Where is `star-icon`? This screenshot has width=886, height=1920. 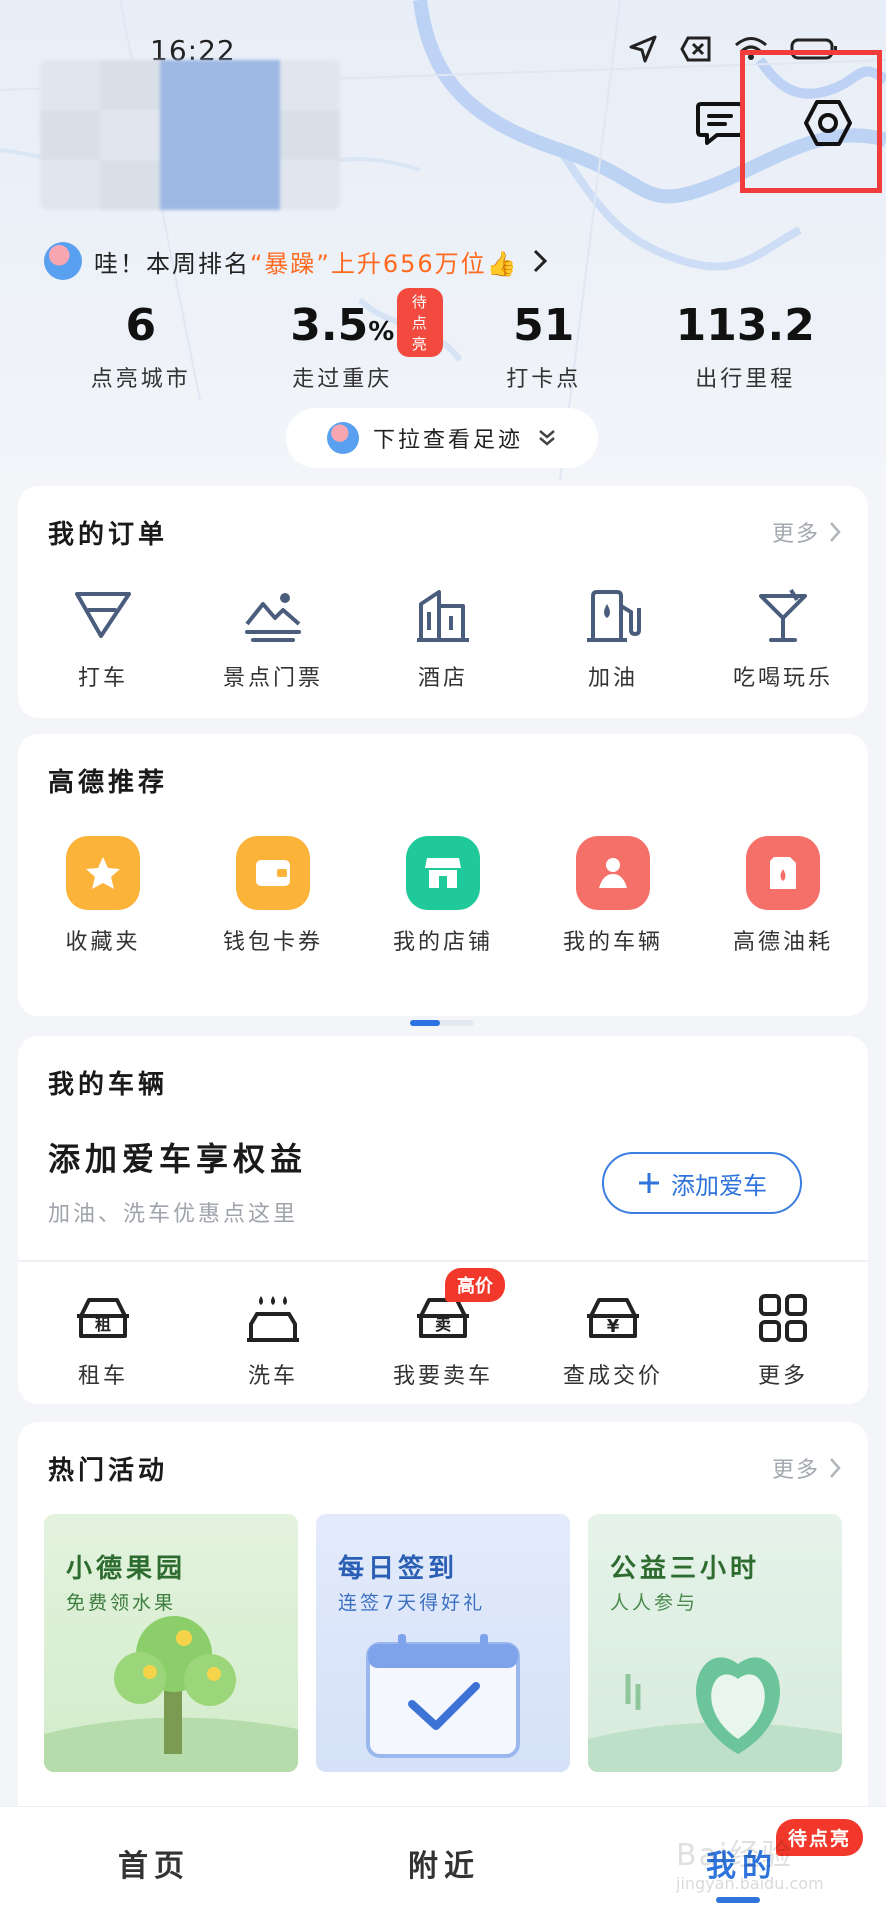
star-icon is located at coordinates (103, 873).